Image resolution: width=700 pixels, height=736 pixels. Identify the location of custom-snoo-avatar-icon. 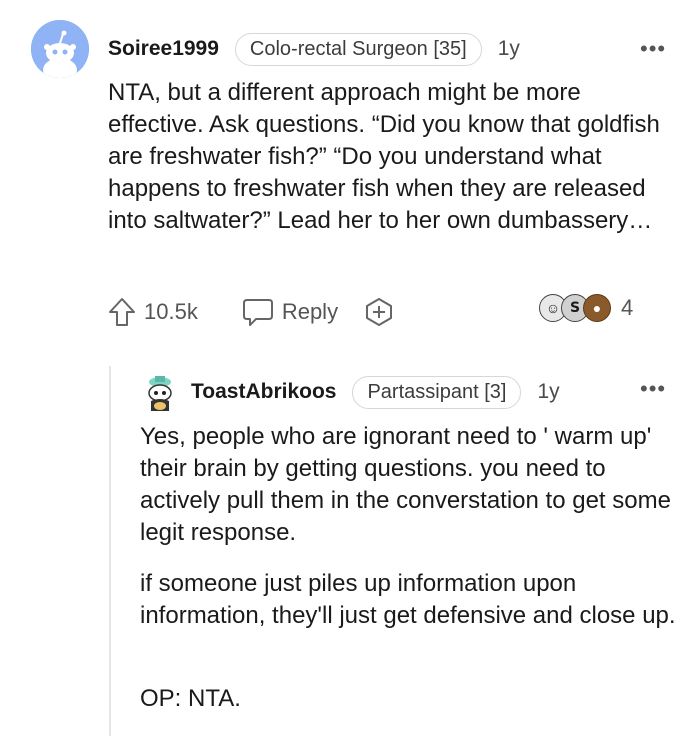
(160, 393).